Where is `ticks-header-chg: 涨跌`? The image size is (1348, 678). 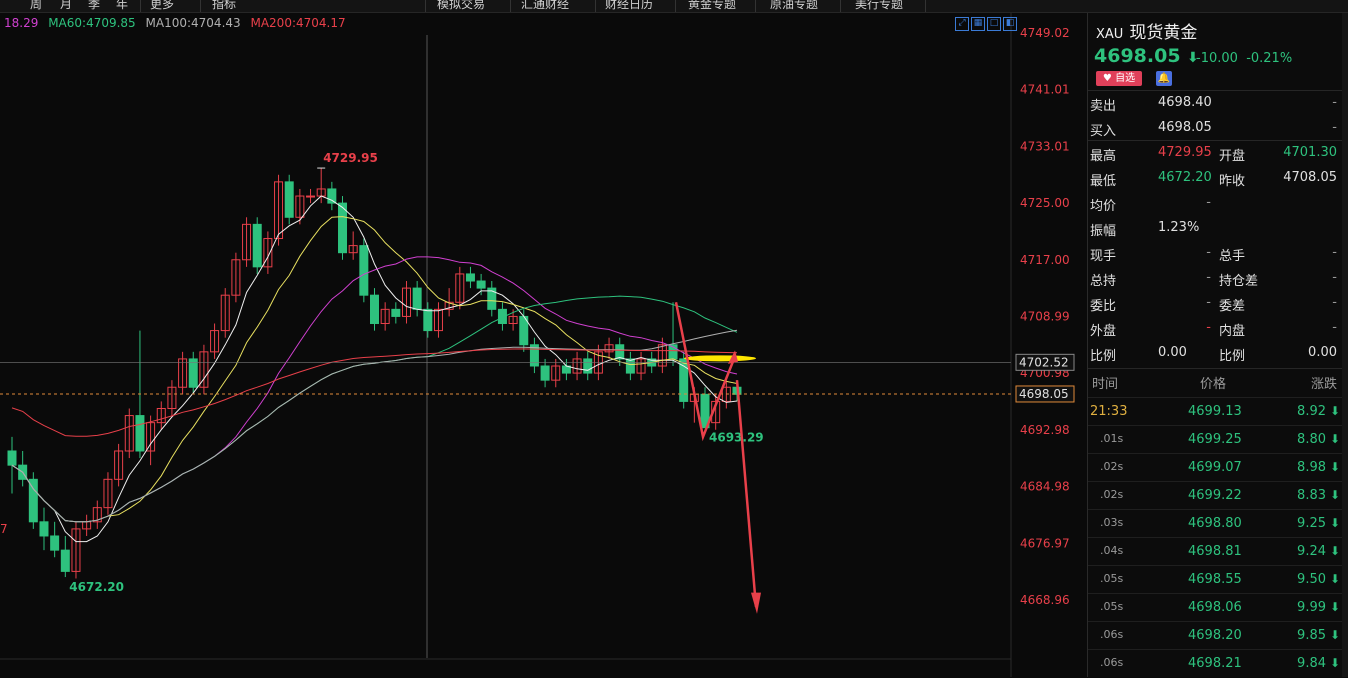
ticks-header-chg: 涨跌 is located at coordinates (1323, 384).